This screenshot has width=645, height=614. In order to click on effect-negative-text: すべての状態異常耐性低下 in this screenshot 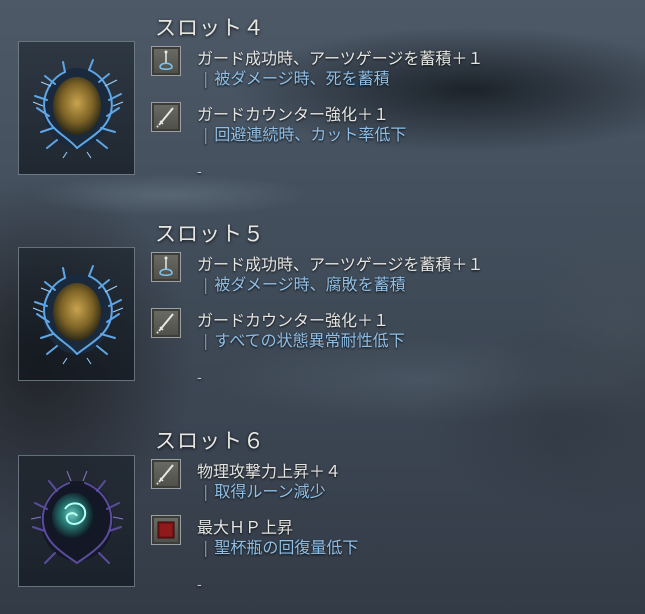, I will do `click(309, 340)`.